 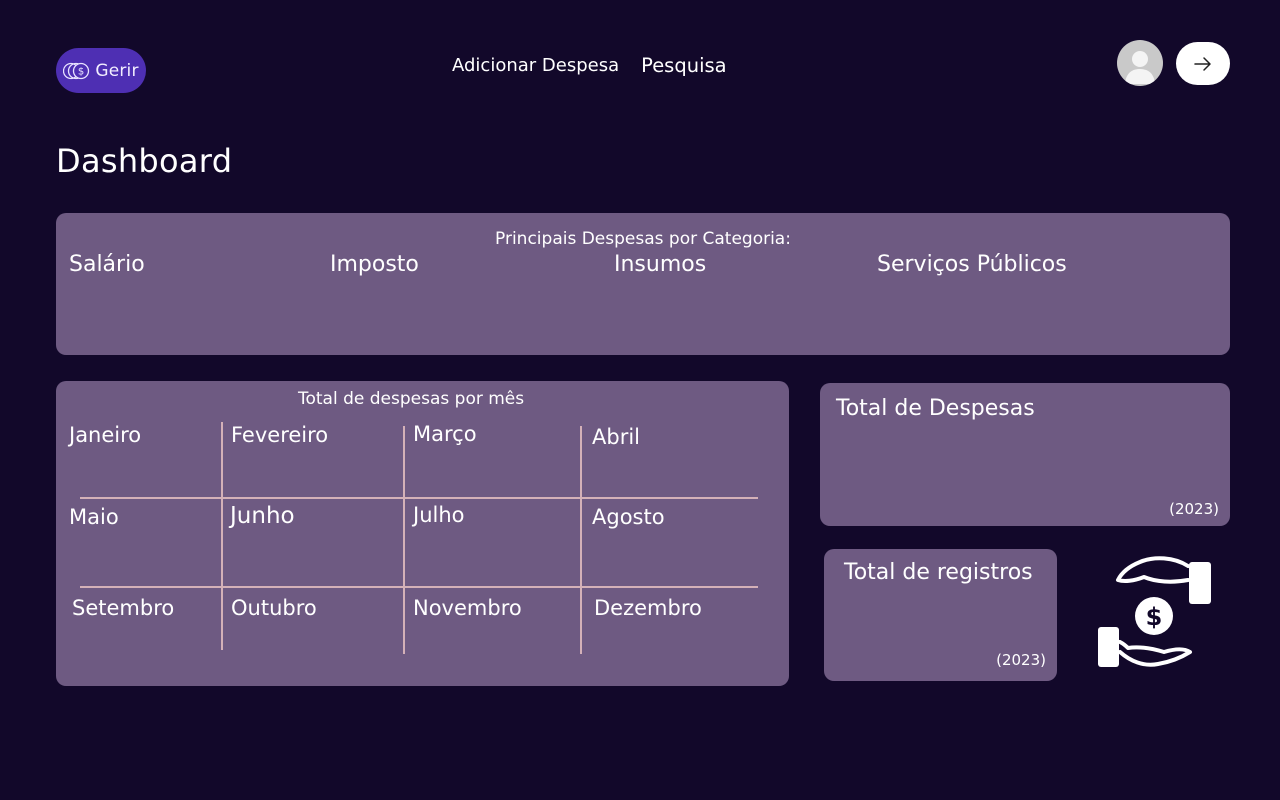 I want to click on category-imposto: Imposto, so click(x=374, y=264).